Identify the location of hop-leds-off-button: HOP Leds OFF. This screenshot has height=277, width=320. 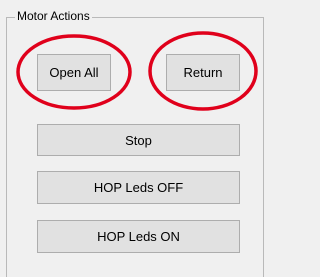
(138, 187).